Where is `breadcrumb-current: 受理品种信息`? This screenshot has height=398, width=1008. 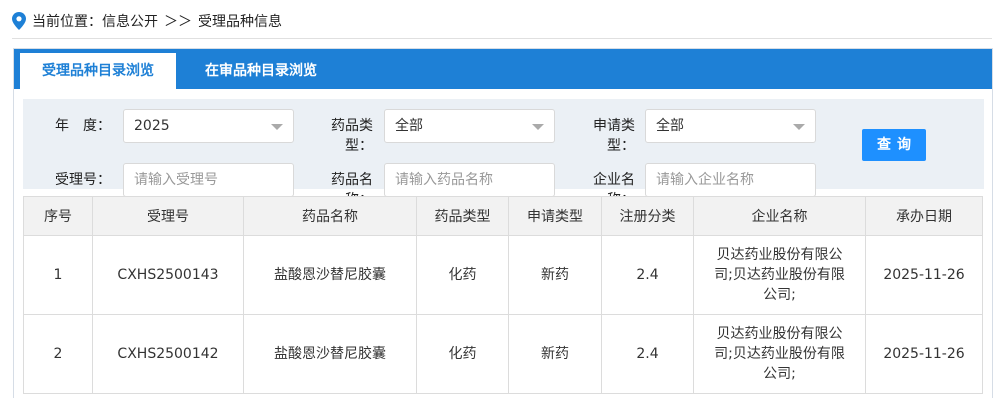
breadcrumb-current: 受理品种信息 is located at coordinates (240, 22).